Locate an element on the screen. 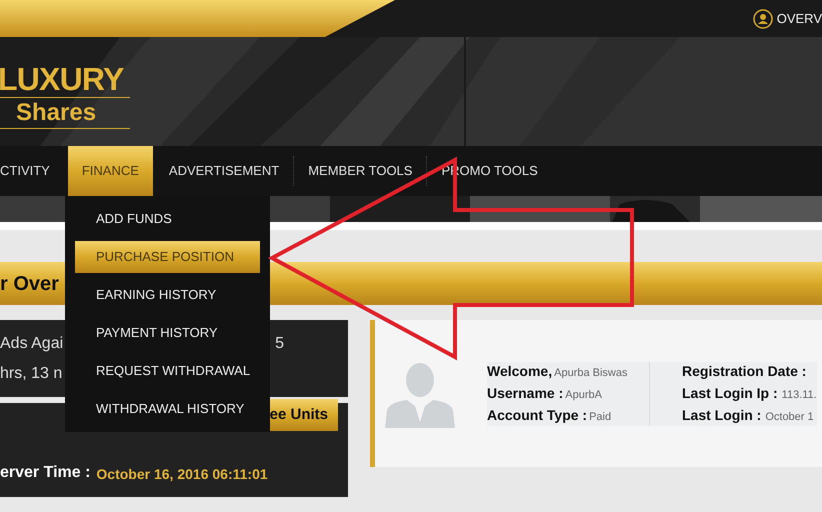 The height and width of the screenshot is (512, 822). info-label: Account Type : is located at coordinates (537, 415).